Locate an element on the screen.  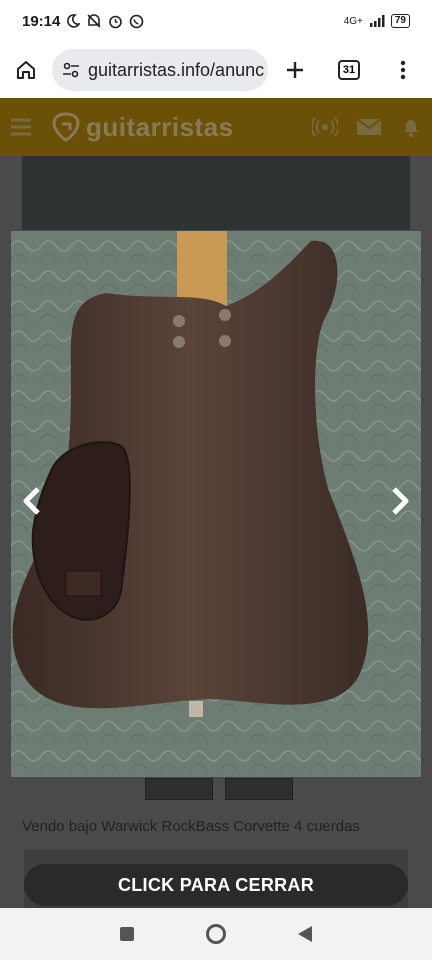
hamburger-menu-icon is located at coordinates (21, 127).